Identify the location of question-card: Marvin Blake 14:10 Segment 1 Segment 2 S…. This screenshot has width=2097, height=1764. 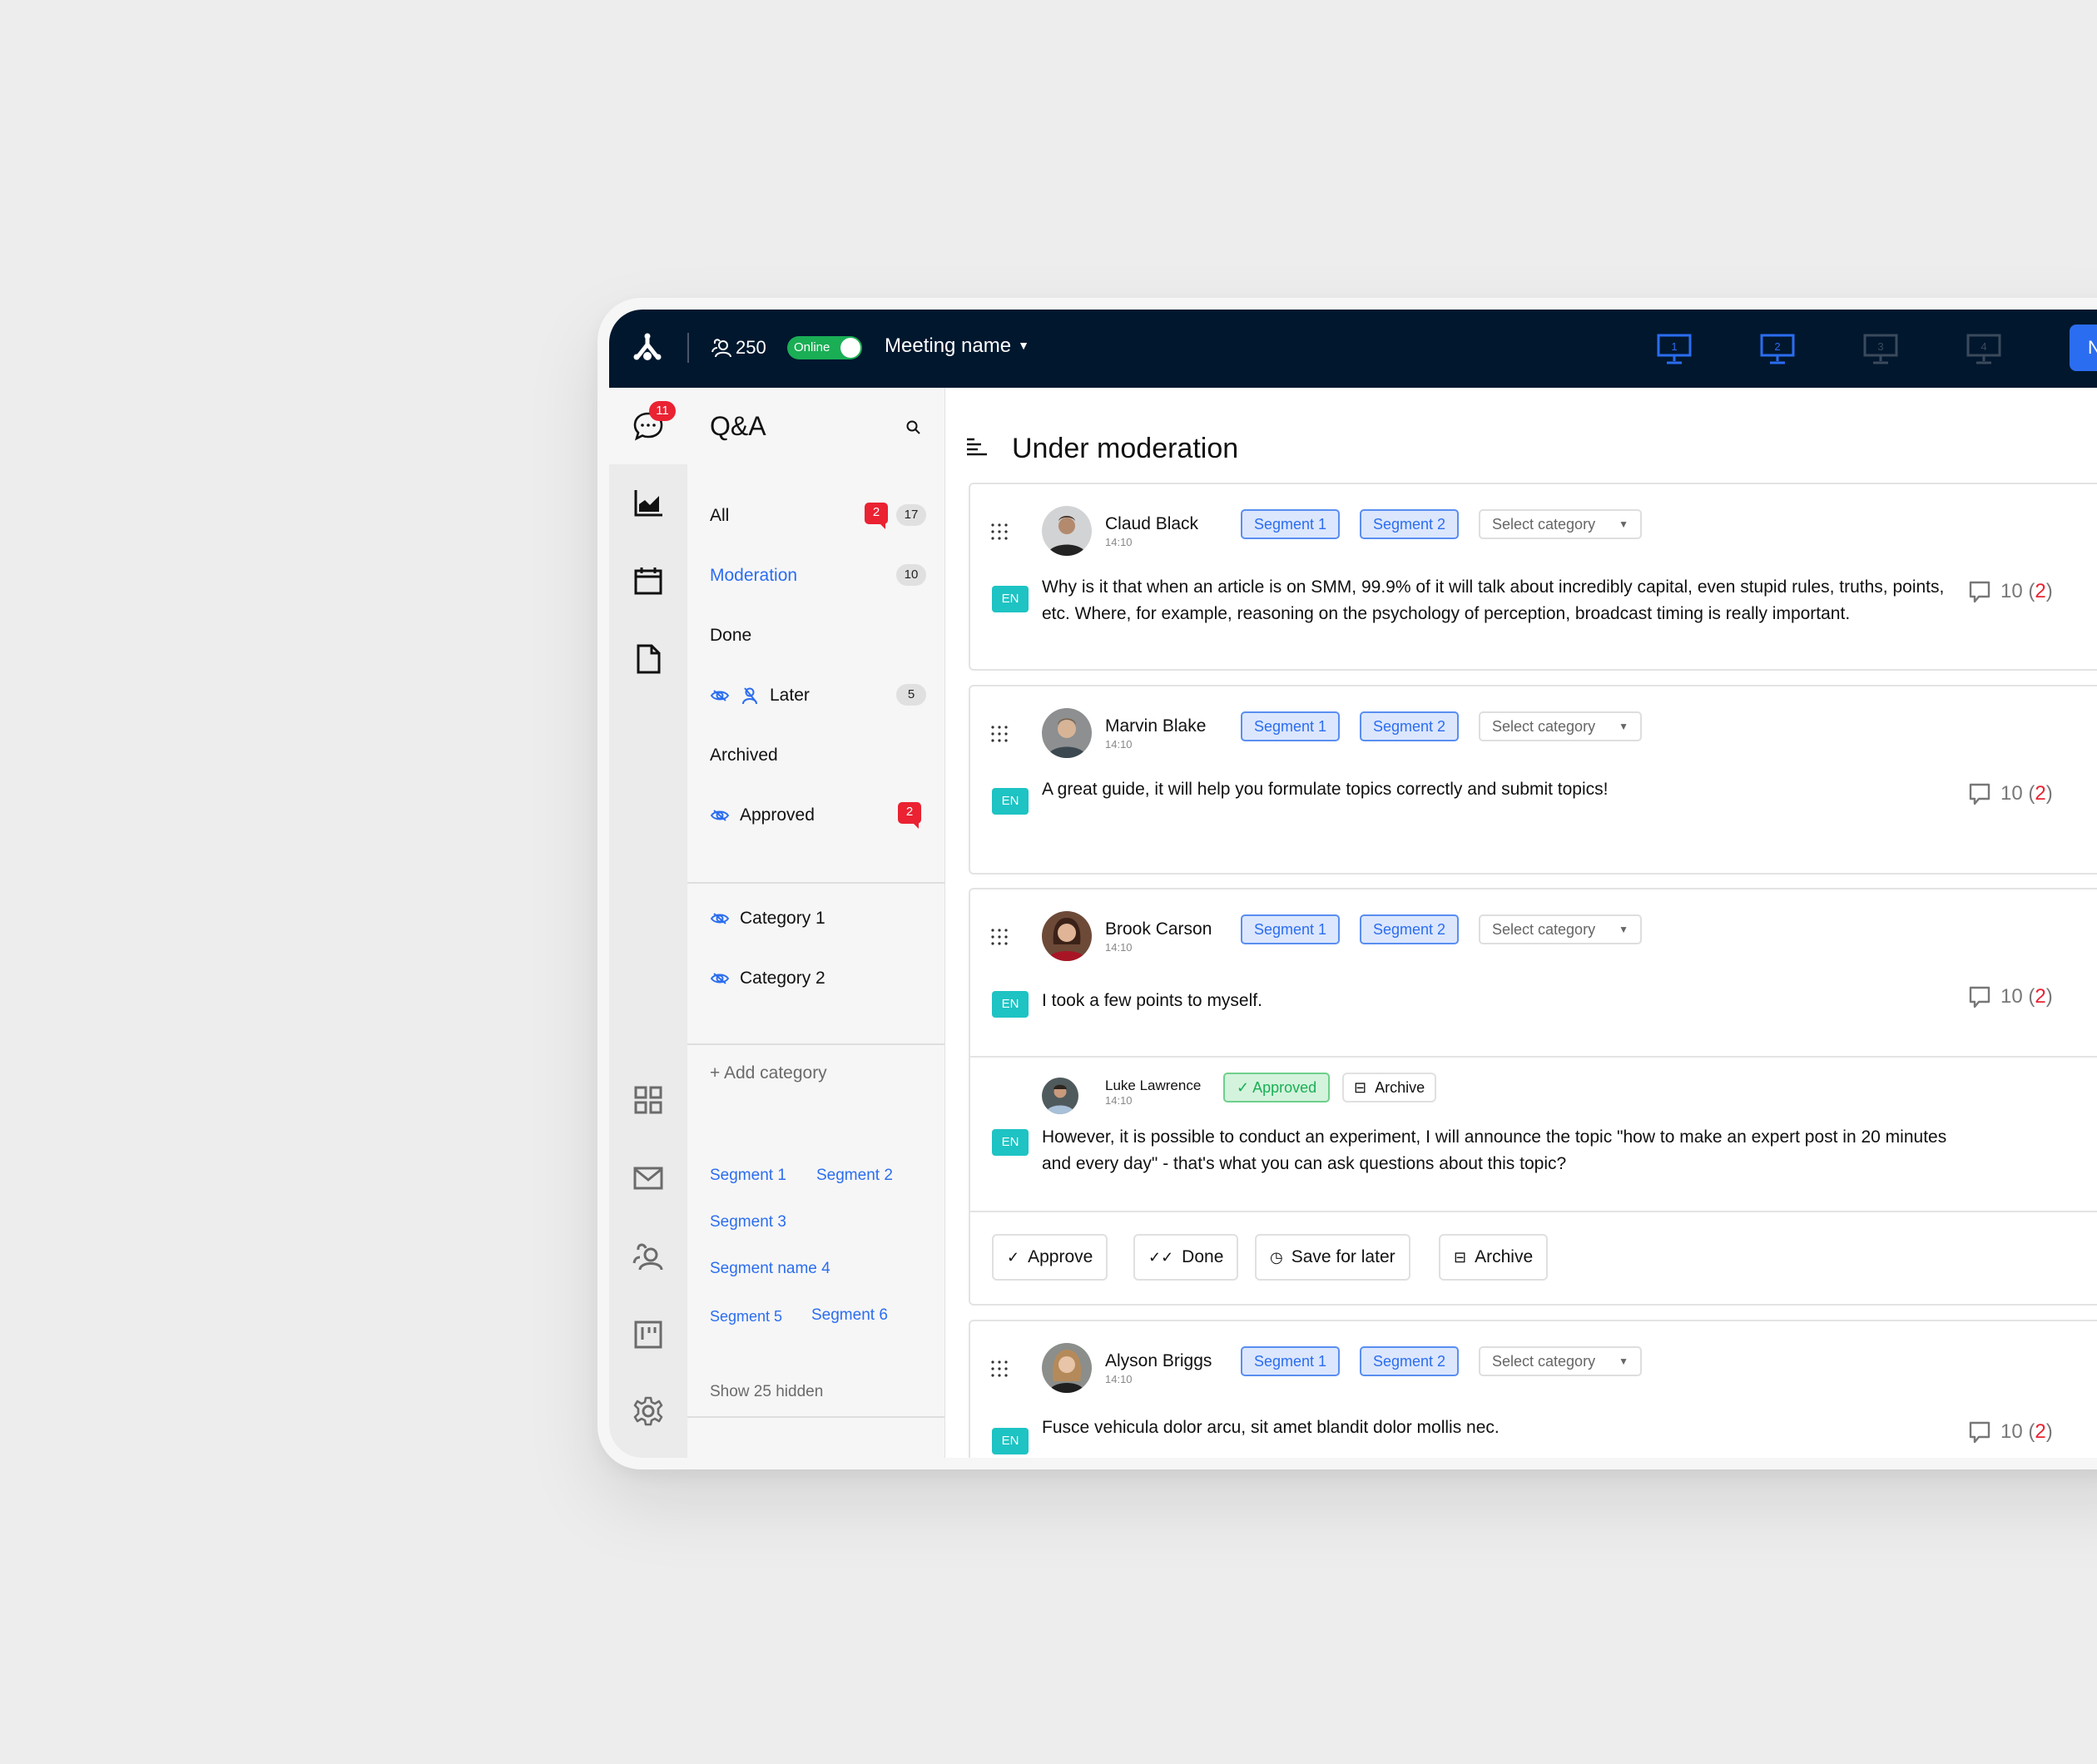
(1533, 780).